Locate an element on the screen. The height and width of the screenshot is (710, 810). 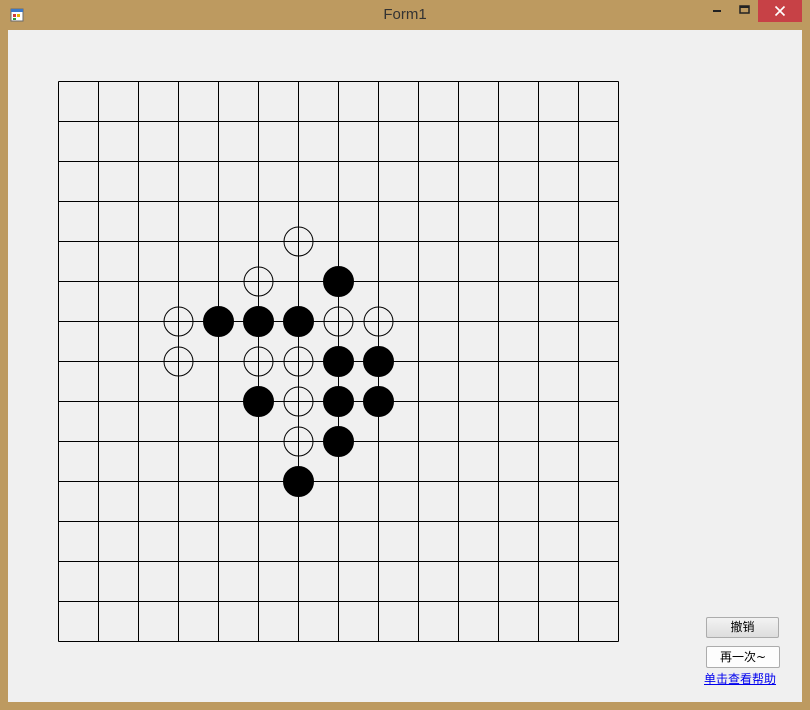
title-bar: Form1 is located at coordinates (405, 15).